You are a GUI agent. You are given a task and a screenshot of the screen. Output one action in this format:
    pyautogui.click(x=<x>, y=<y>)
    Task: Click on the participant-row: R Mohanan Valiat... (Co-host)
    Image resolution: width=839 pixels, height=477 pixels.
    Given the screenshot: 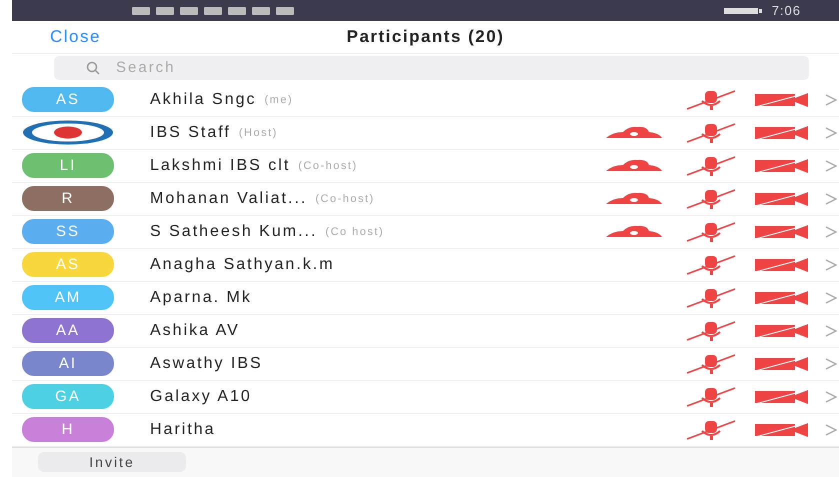 What is the action you would take?
    pyautogui.click(x=425, y=199)
    